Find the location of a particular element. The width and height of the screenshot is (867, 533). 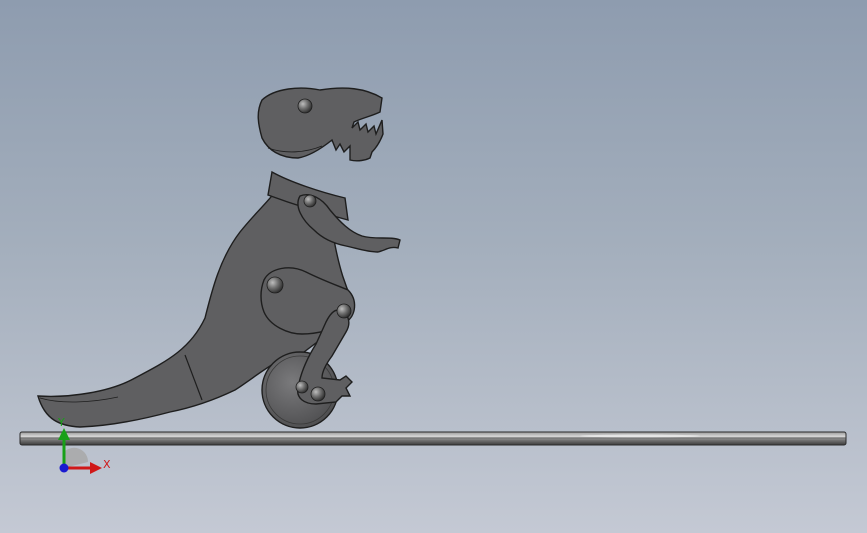

knee-pin is located at coordinates (344, 311).